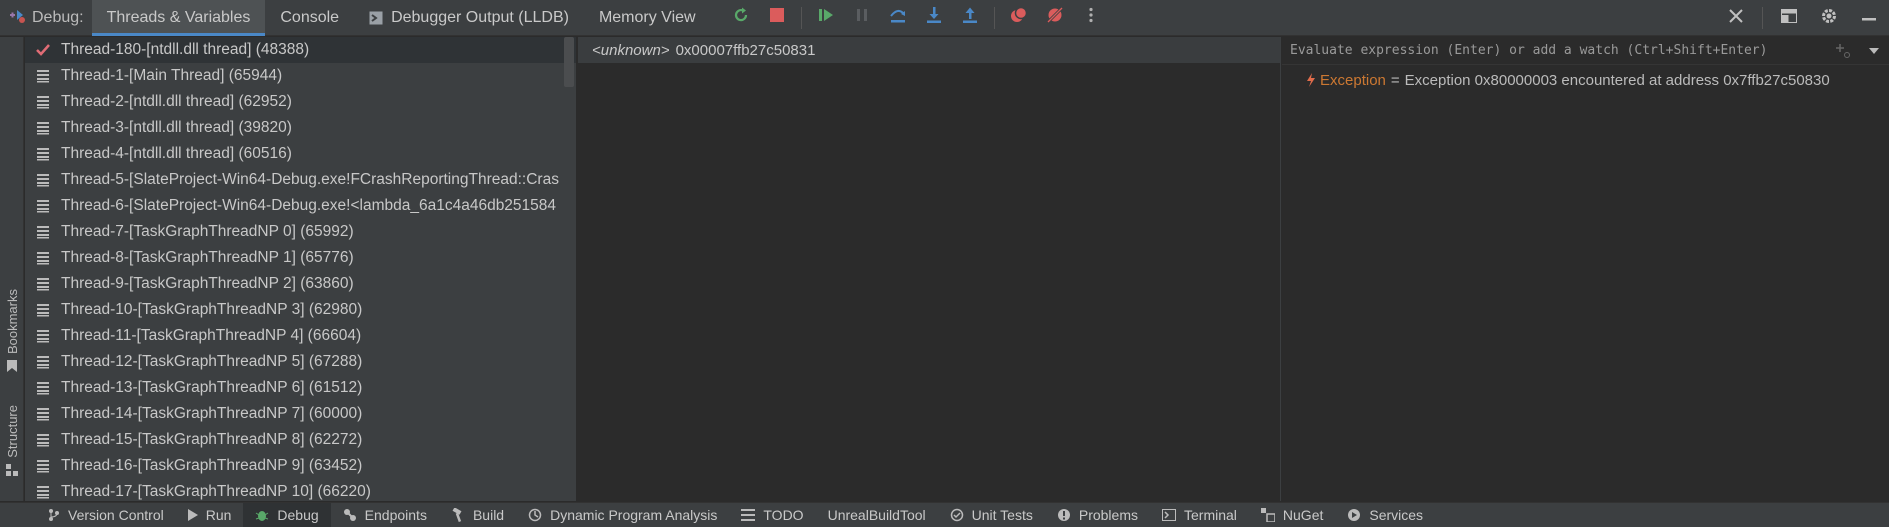 The width and height of the screenshot is (1889, 527). I want to click on debug-run-config-icon, so click(17, 17).